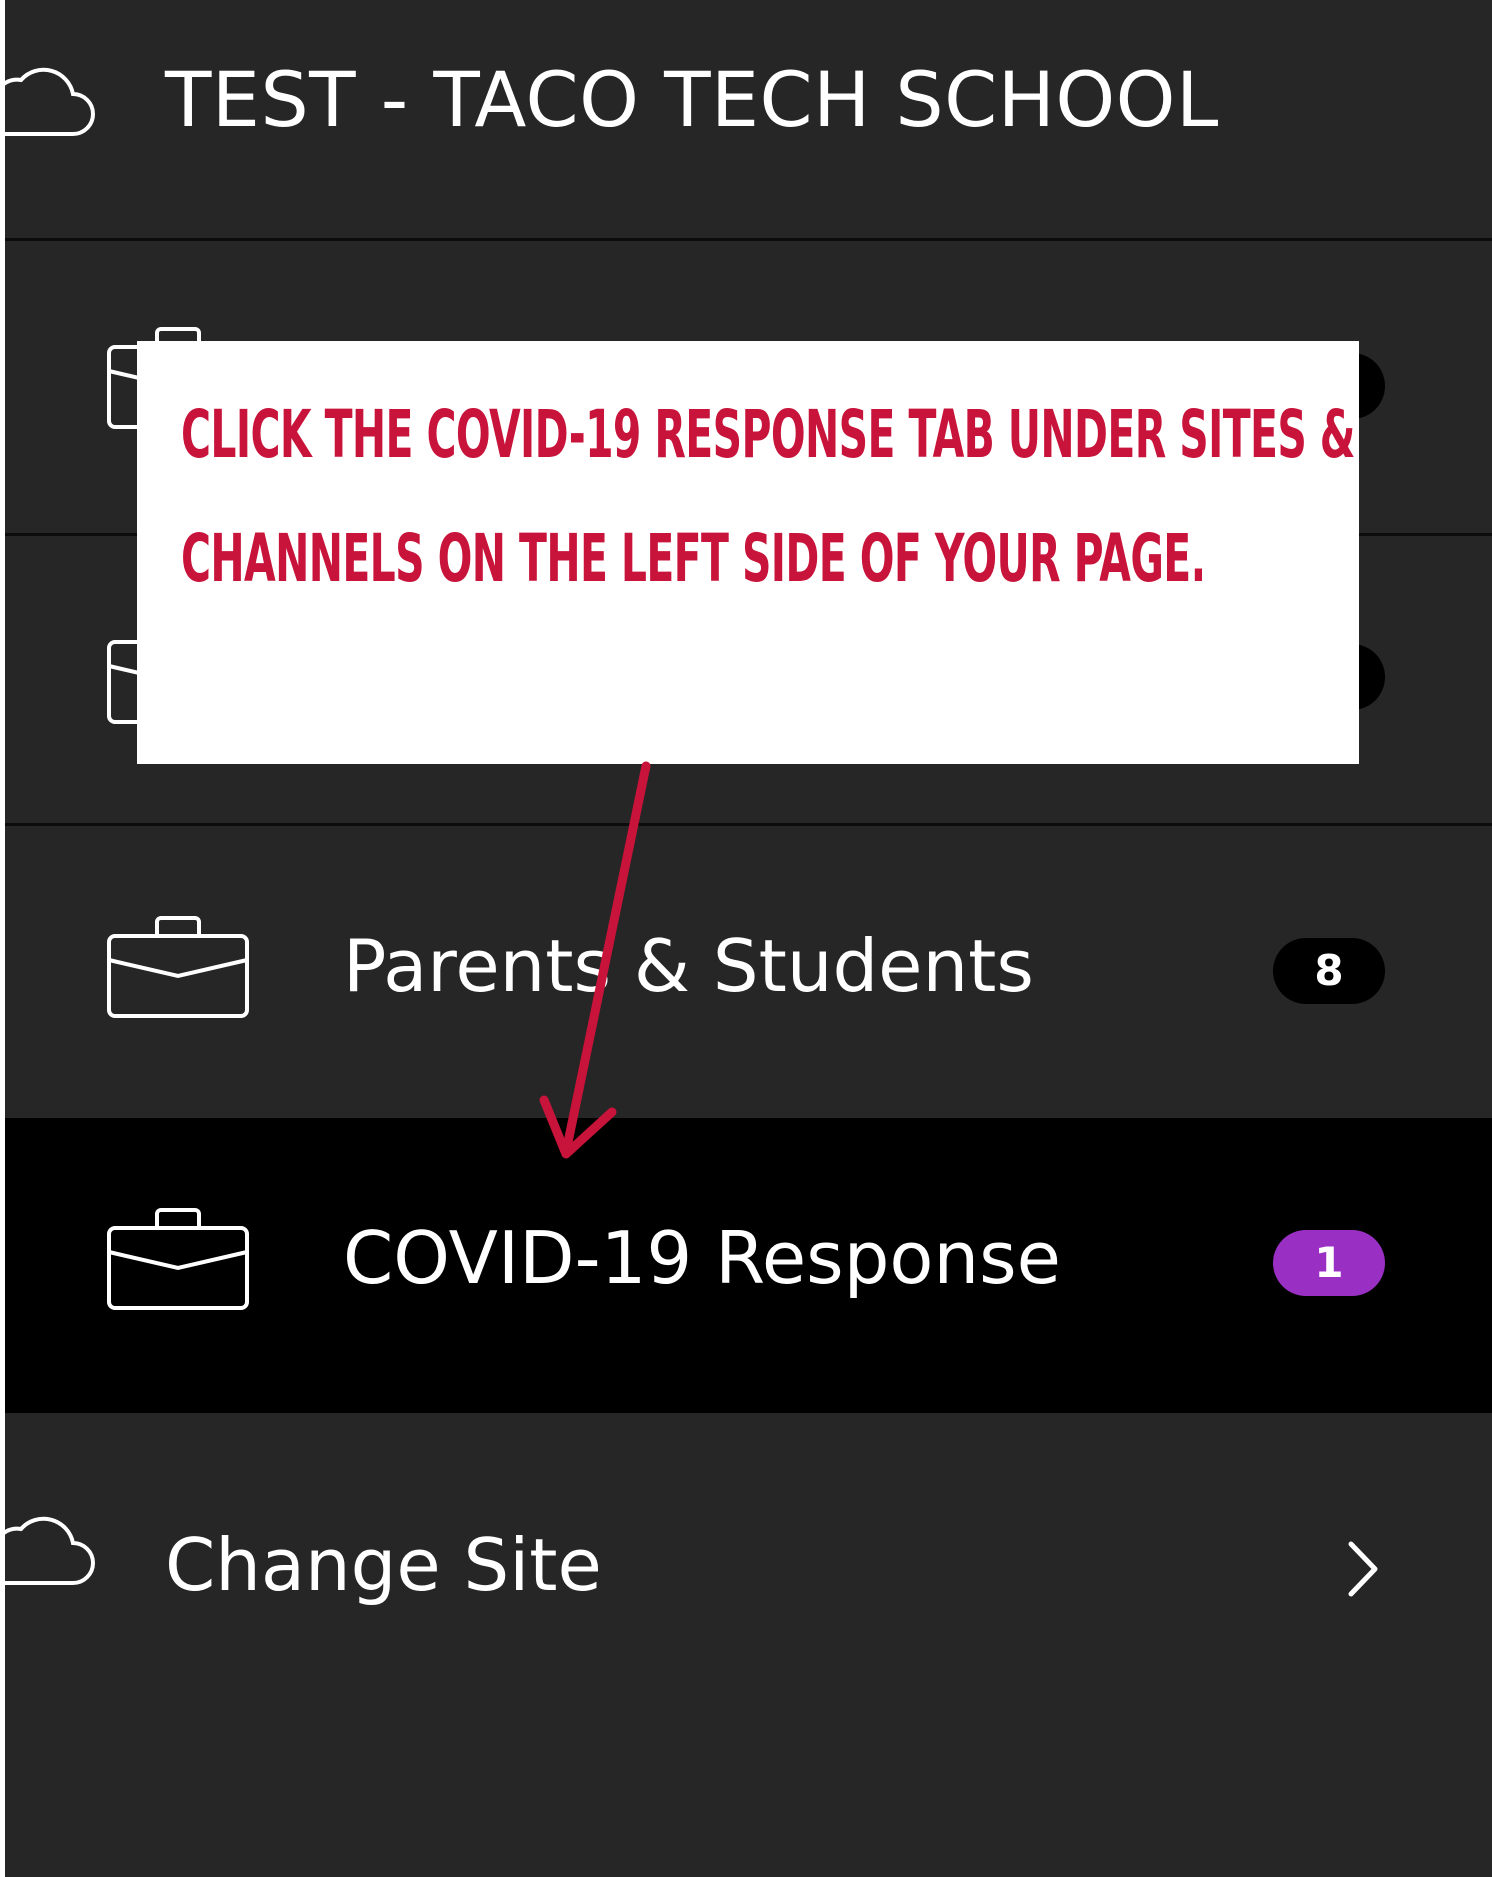 This screenshot has height=1877, width=1492. Describe the element at coordinates (692, 99) in the screenshot. I see `site-title: TEST - TACO TECH SCHOOL` at that location.